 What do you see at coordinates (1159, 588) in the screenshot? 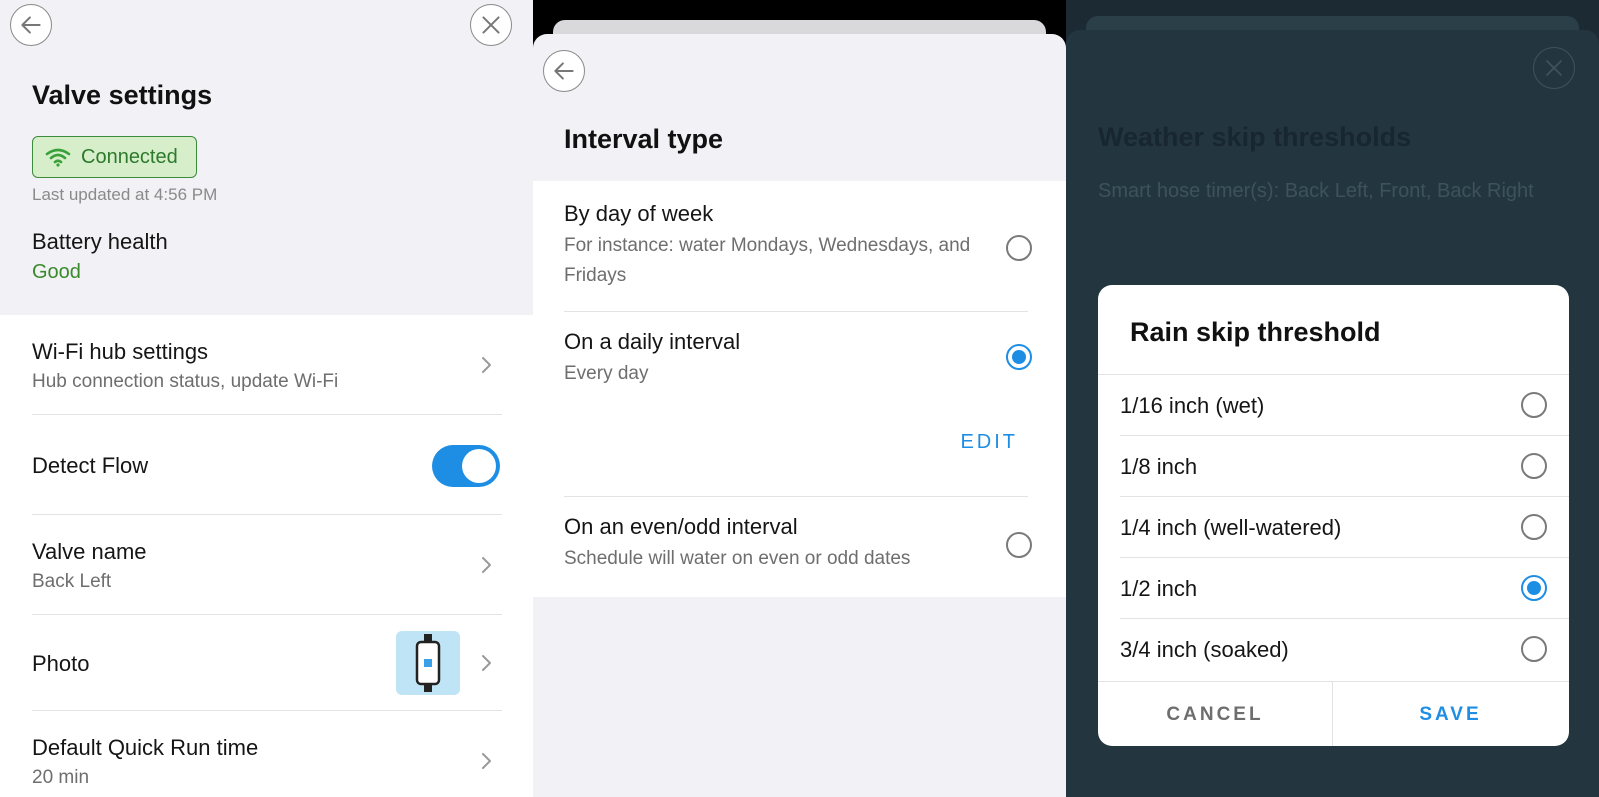
I see `option-label: 1/2 inch` at bounding box center [1159, 588].